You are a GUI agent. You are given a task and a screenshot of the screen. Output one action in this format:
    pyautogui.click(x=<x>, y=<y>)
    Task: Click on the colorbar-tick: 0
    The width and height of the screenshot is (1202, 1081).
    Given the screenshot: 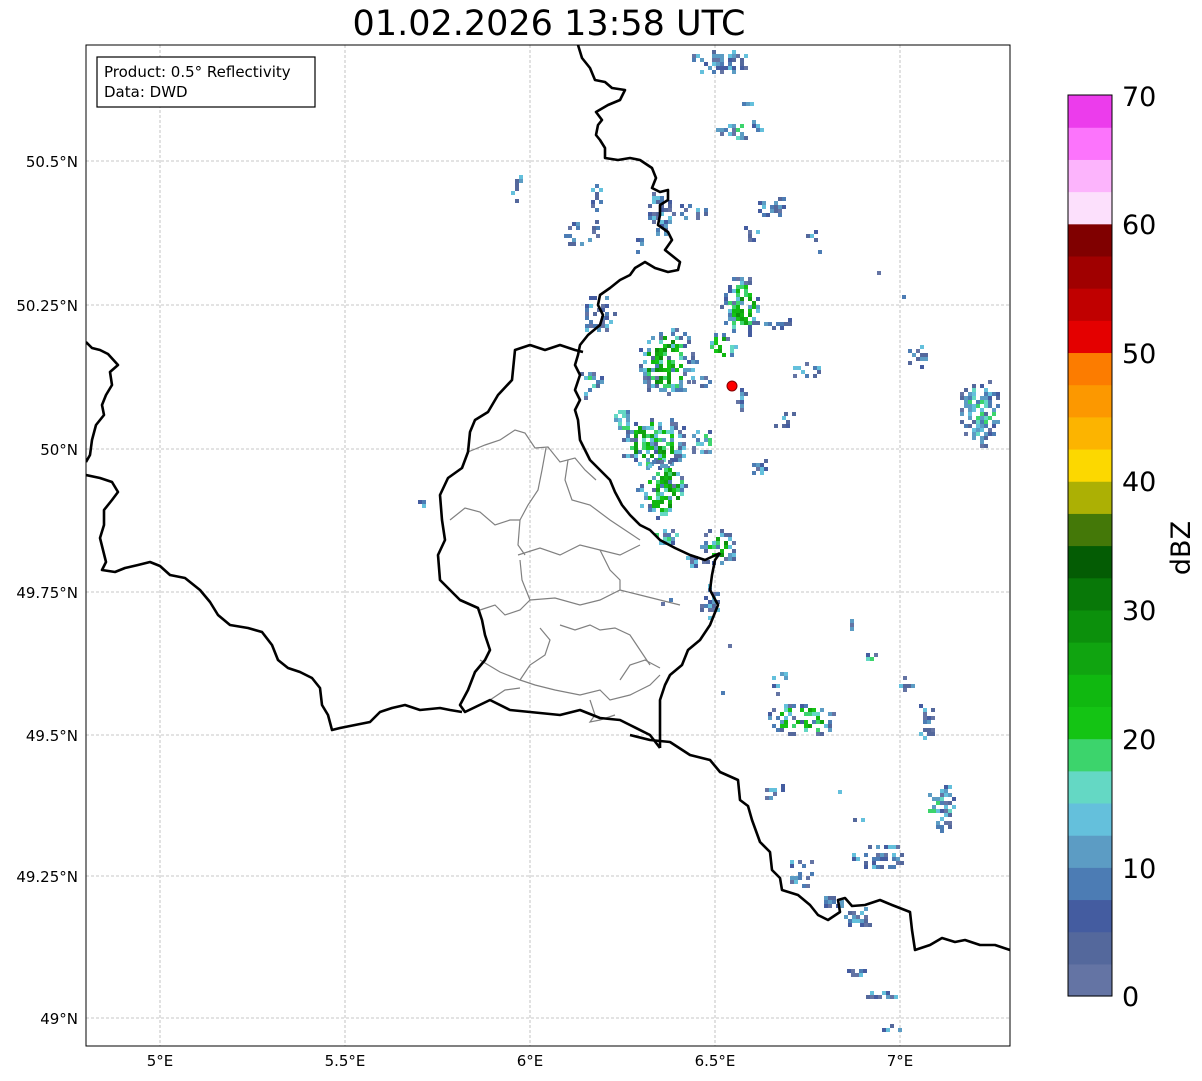 What is the action you would take?
    pyautogui.click(x=1130, y=997)
    